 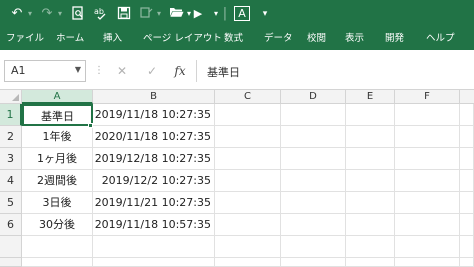 I want to click on cell-e6, so click(x=370, y=225).